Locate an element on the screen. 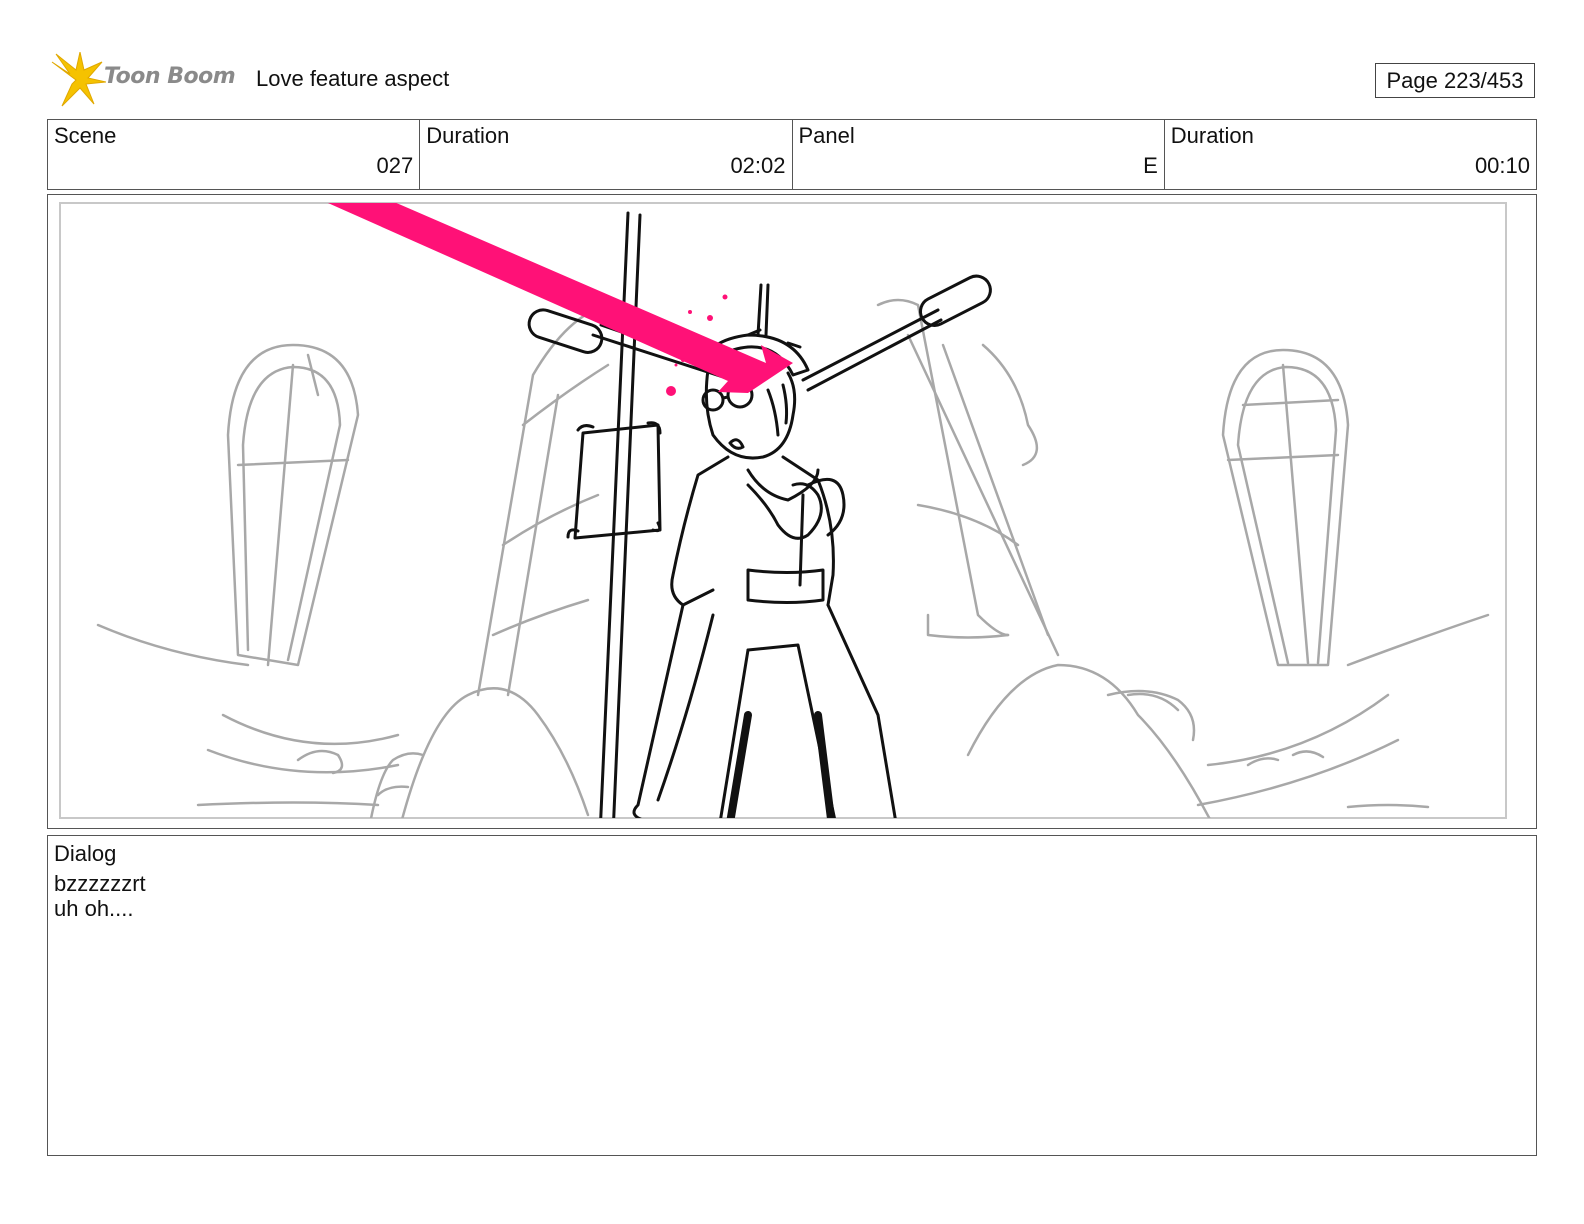 The image size is (1584, 1224). panel-label: Panel is located at coordinates (826, 135).